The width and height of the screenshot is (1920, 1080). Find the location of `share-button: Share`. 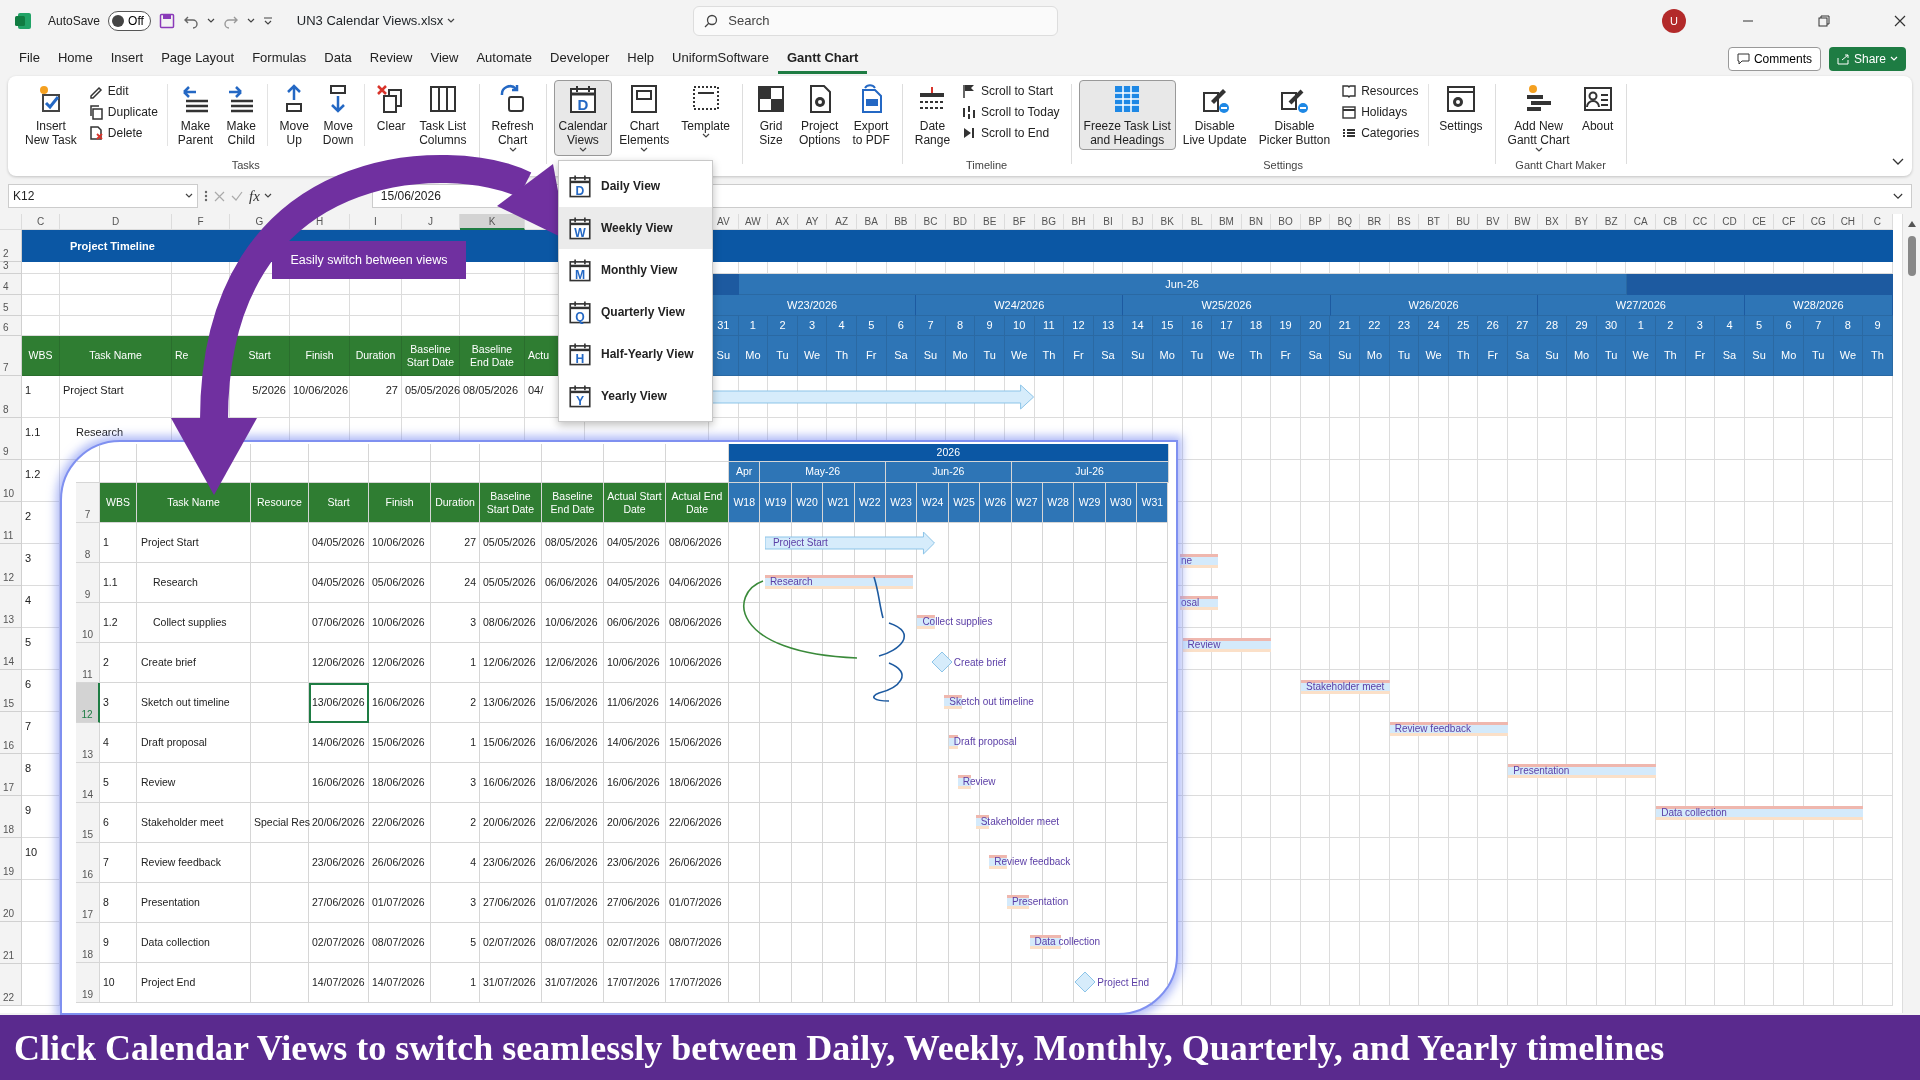

share-button: Share is located at coordinates (1867, 59).